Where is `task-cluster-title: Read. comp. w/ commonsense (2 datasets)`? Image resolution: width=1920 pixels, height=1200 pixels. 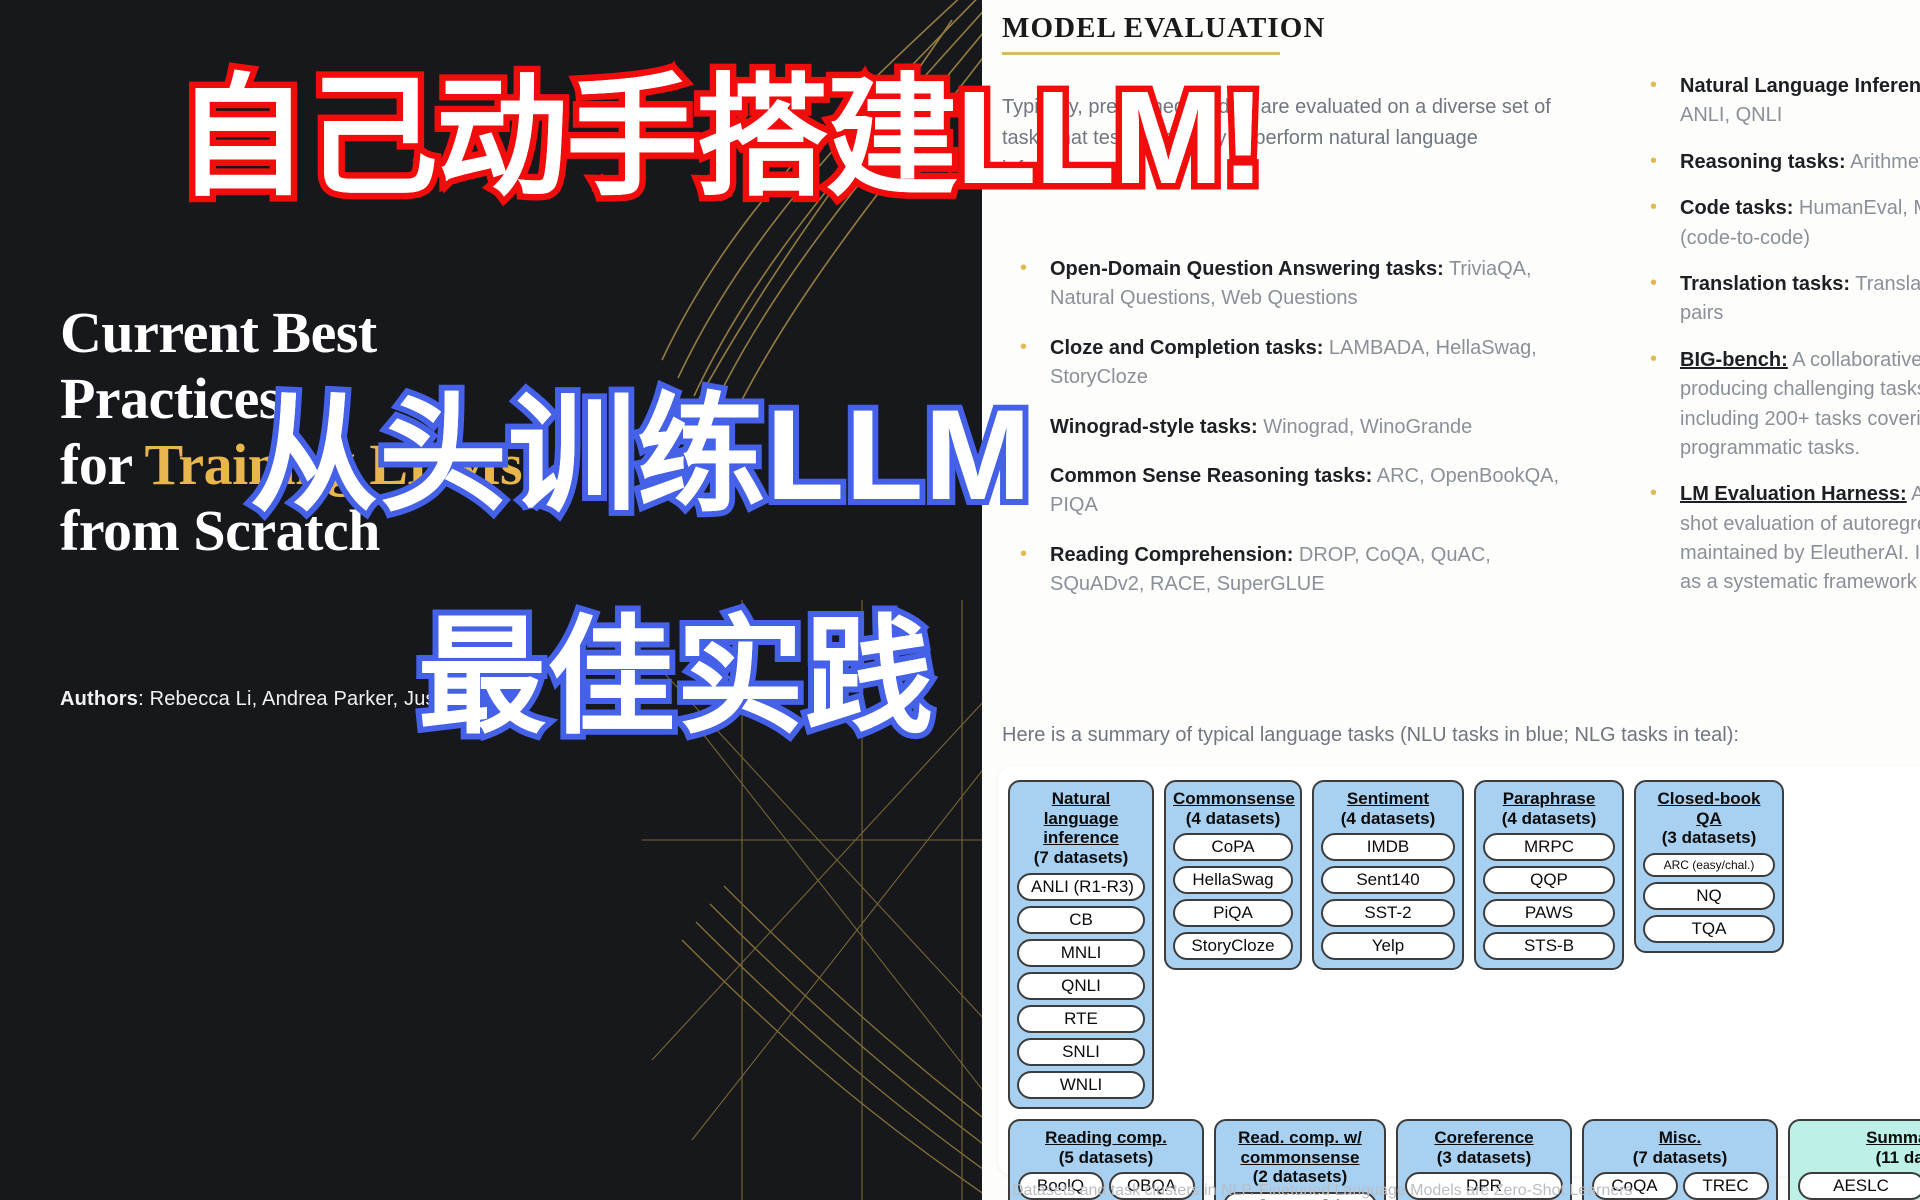 task-cluster-title: Read. comp. w/ commonsense (2 datasets) is located at coordinates (1300, 1157).